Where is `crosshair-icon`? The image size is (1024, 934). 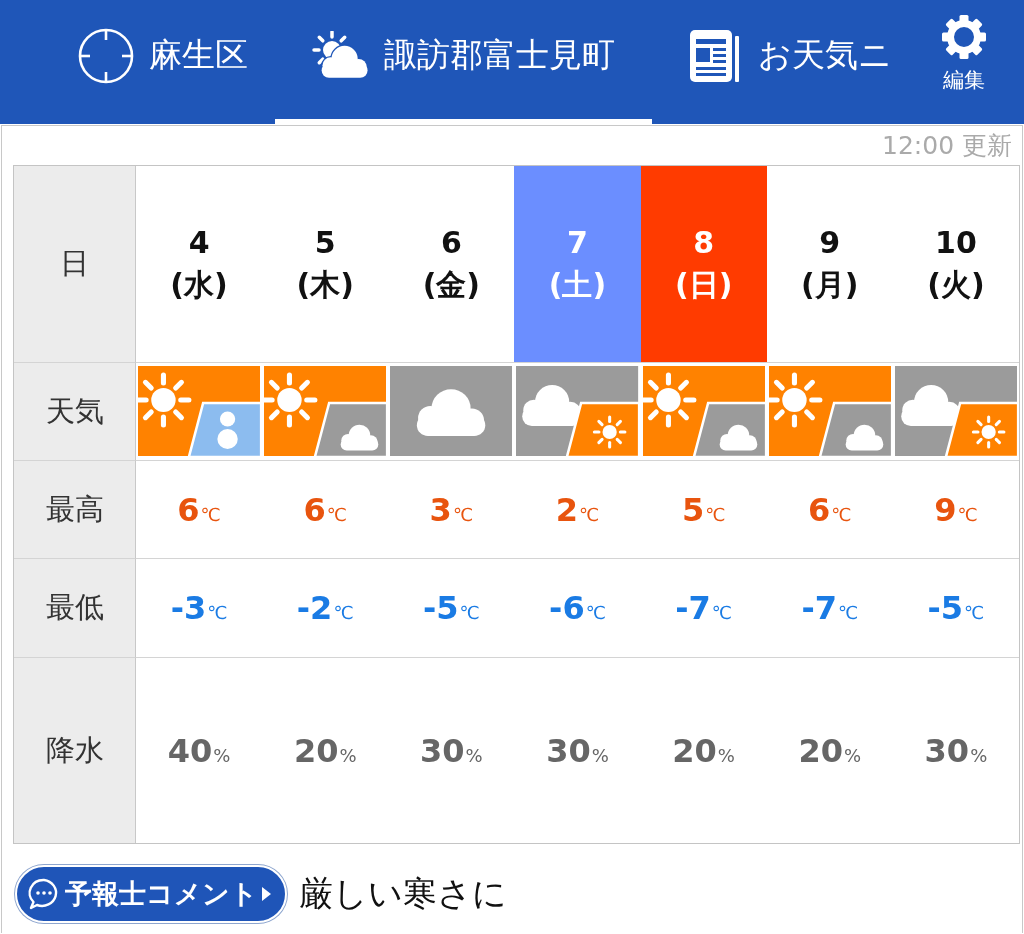
crosshair-icon is located at coordinates (106, 55).